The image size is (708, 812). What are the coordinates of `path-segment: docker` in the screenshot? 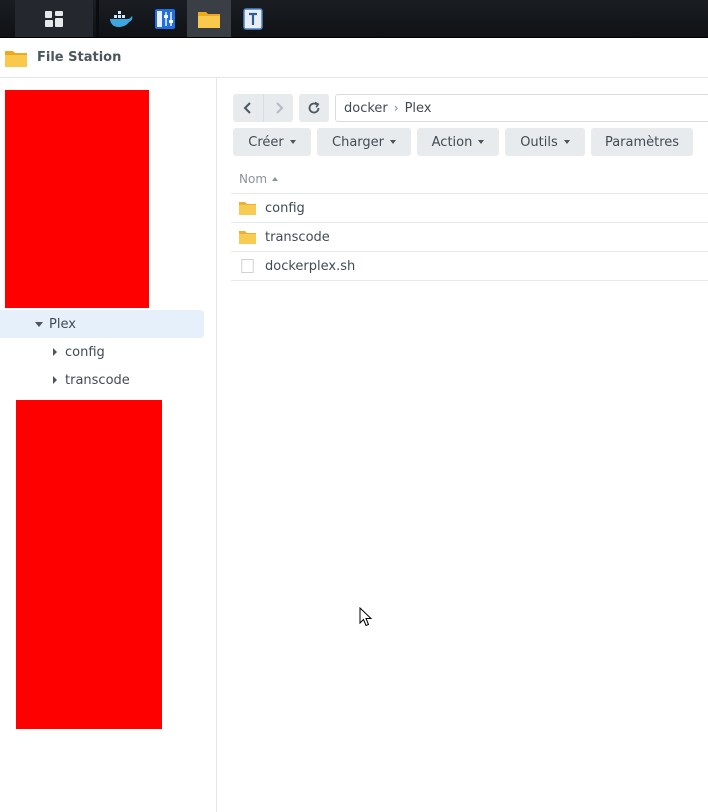 It's located at (366, 108).